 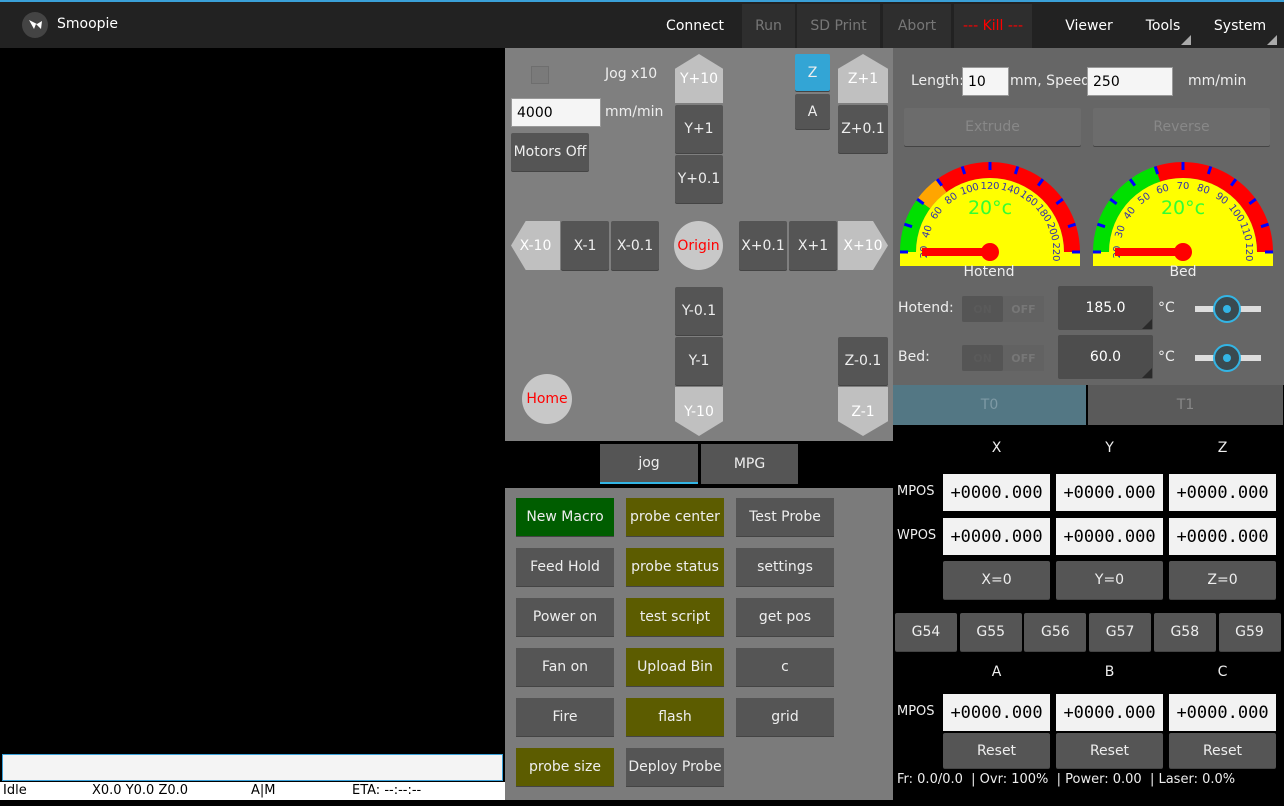 I want to click on y-plus-1-button: Y+1, so click(x=699, y=129).